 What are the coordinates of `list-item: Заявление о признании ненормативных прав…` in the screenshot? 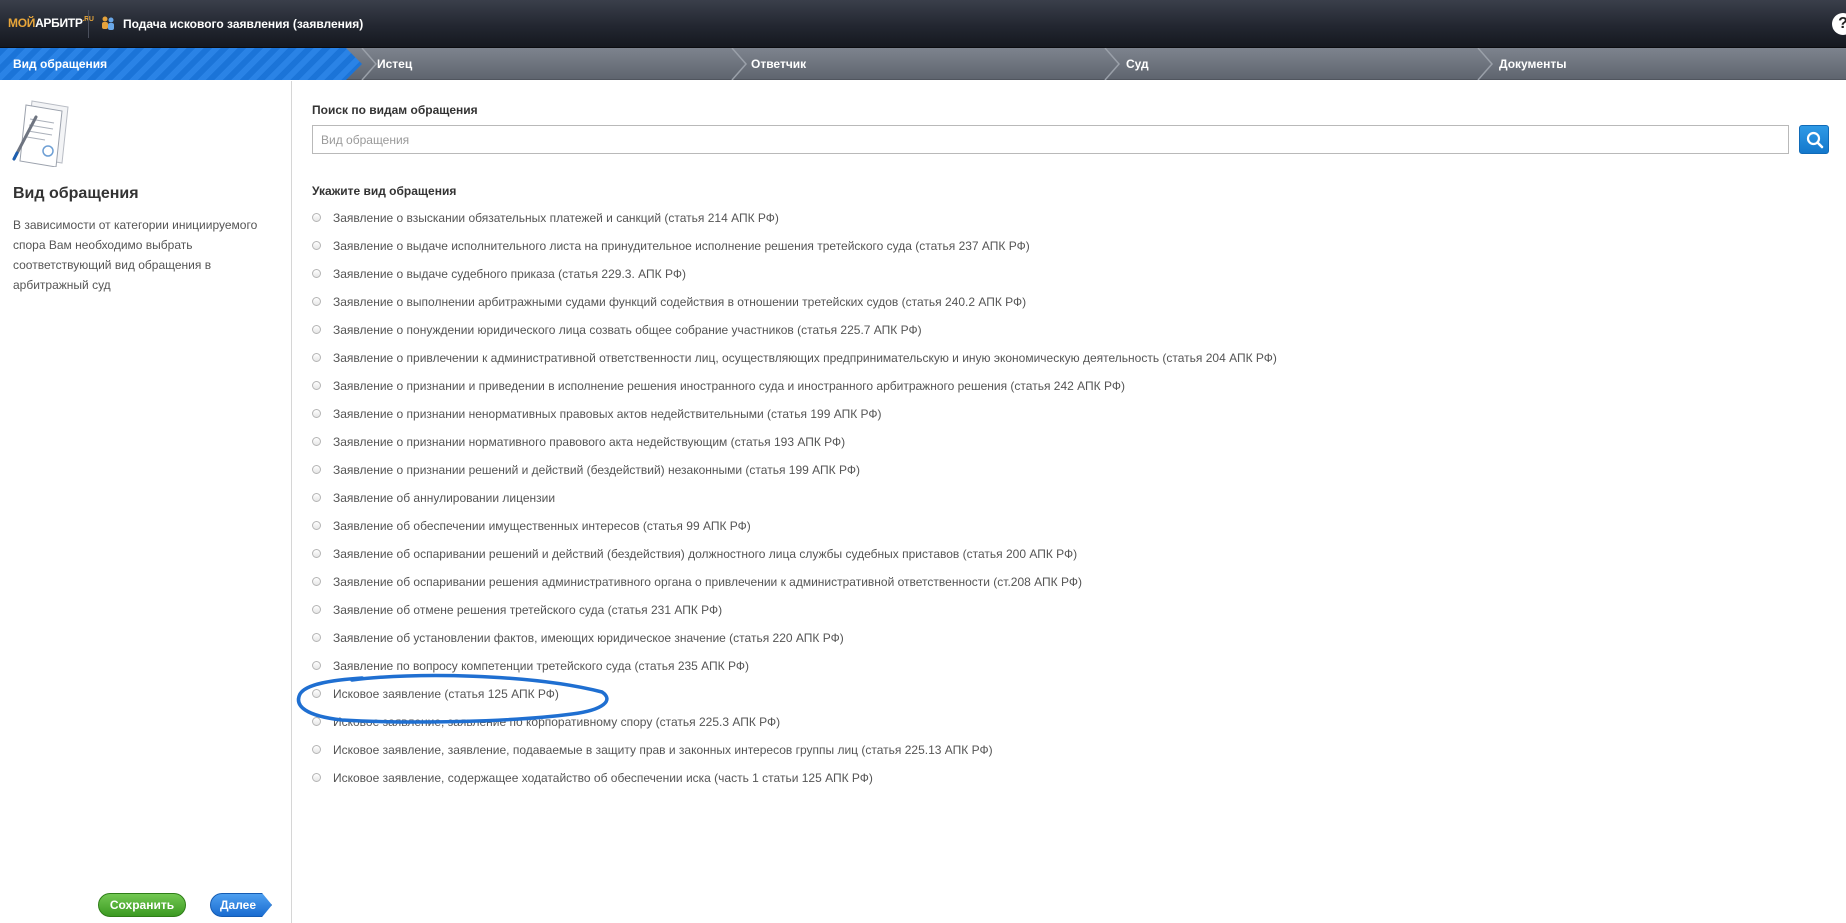 It's located at (794, 415).